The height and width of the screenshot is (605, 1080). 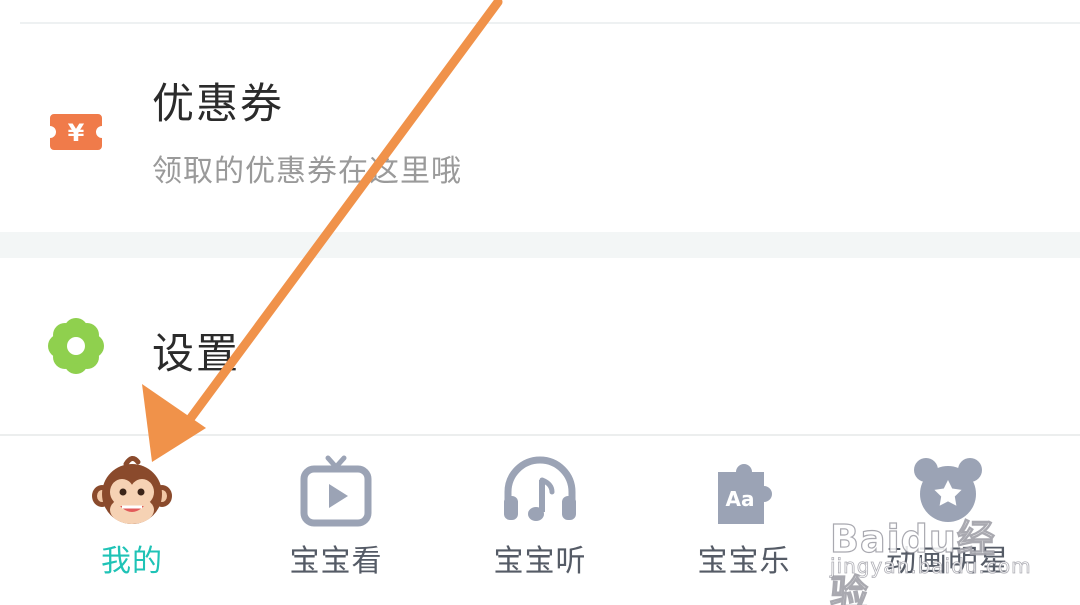 I want to click on puzzle-aa-icon: Aa, so click(x=745, y=494).